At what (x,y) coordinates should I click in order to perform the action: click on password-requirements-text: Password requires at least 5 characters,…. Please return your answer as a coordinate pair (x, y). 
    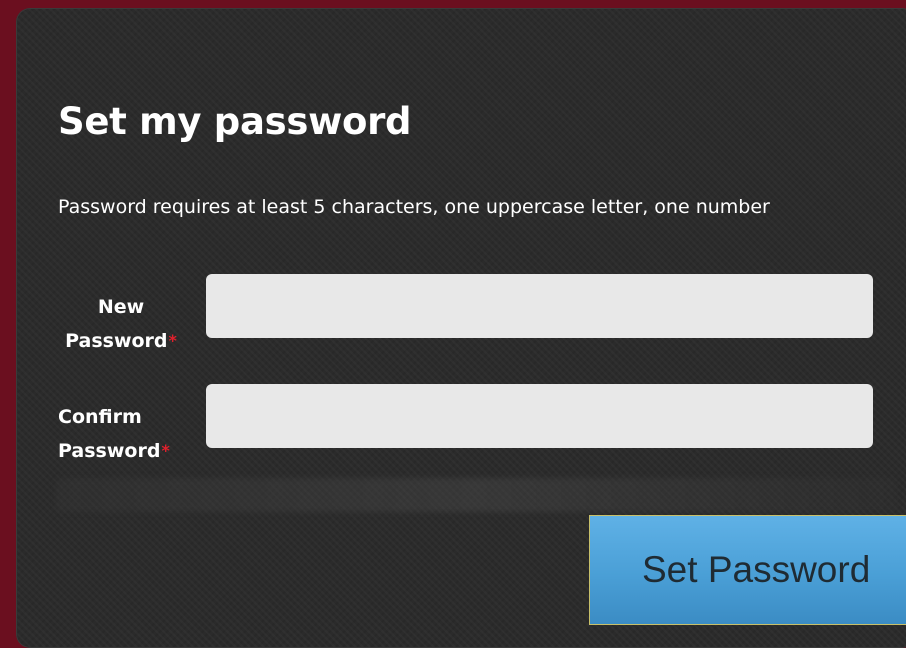
    Looking at the image, I should click on (414, 207).